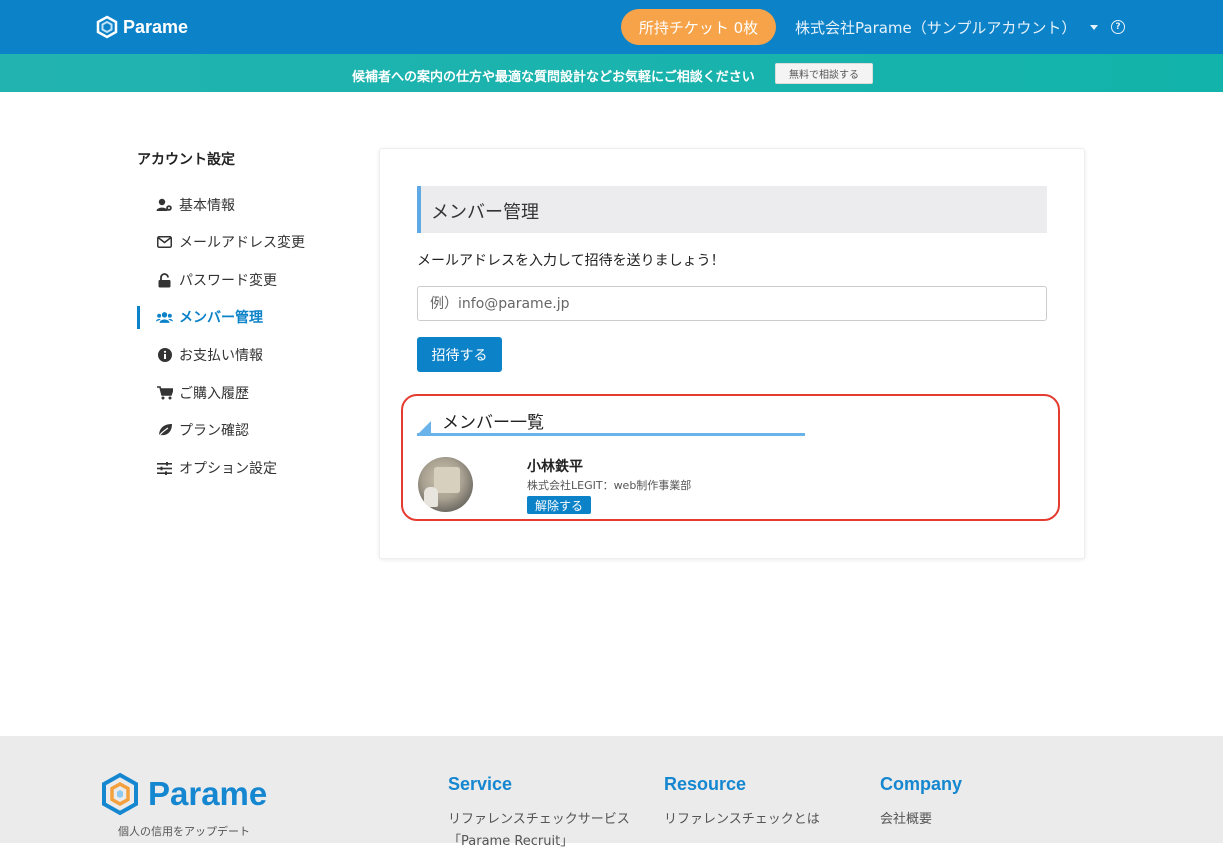  I want to click on footer-link-parame-recruit: 「Parame Recruit」, so click(510, 839).